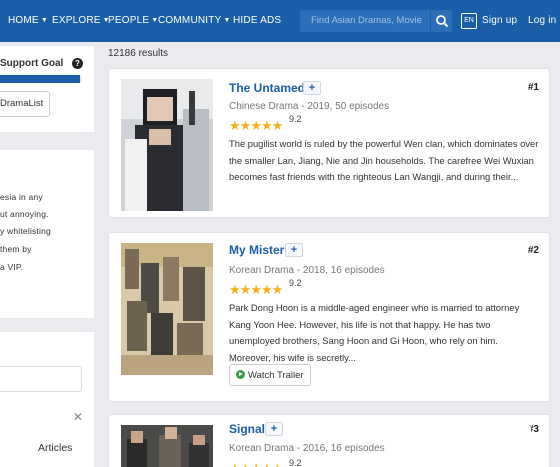 The width and height of the screenshot is (560, 467). I want to click on close-icon: ✕, so click(78, 417).